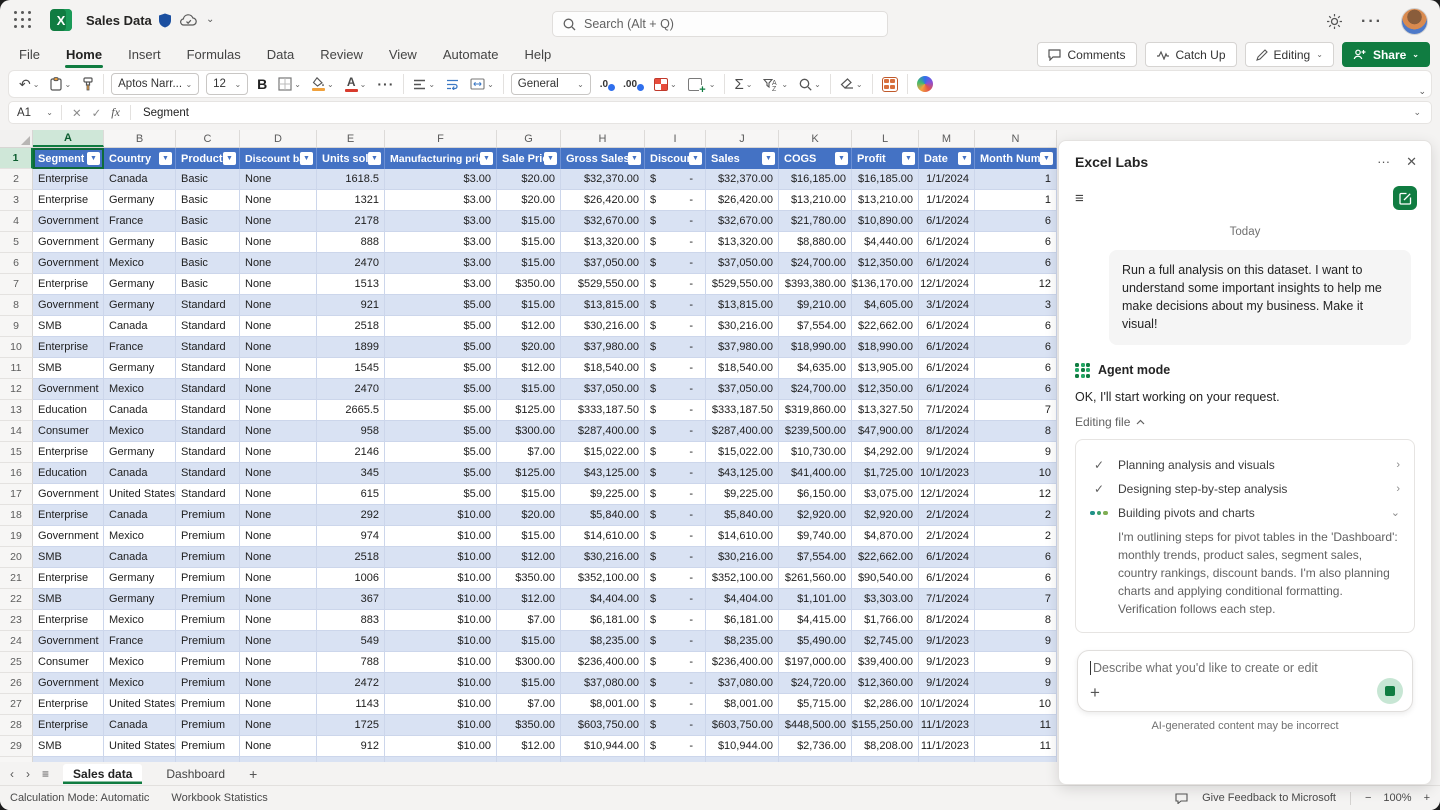 The width and height of the screenshot is (1440, 810). Describe the element at coordinates (675, 138) in the screenshot. I see `column-header-I: I` at that location.